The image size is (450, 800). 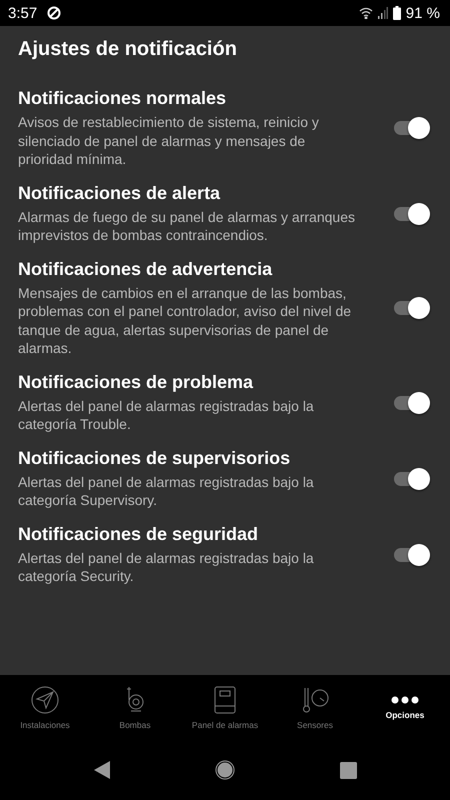 I want to click on setting-description: Alertas del panel de alarmas registradas bajo la categoría Supervisory., so click(x=166, y=491).